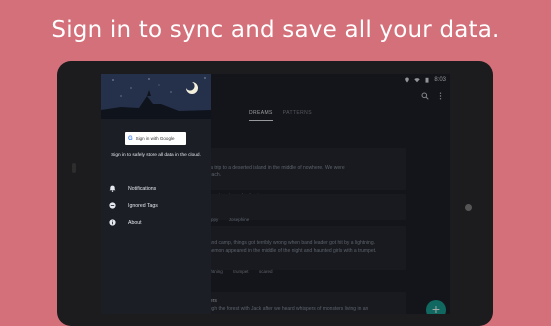 This screenshot has width=551, height=326. What do you see at coordinates (112, 188) in the screenshot?
I see `bell-icon` at bounding box center [112, 188].